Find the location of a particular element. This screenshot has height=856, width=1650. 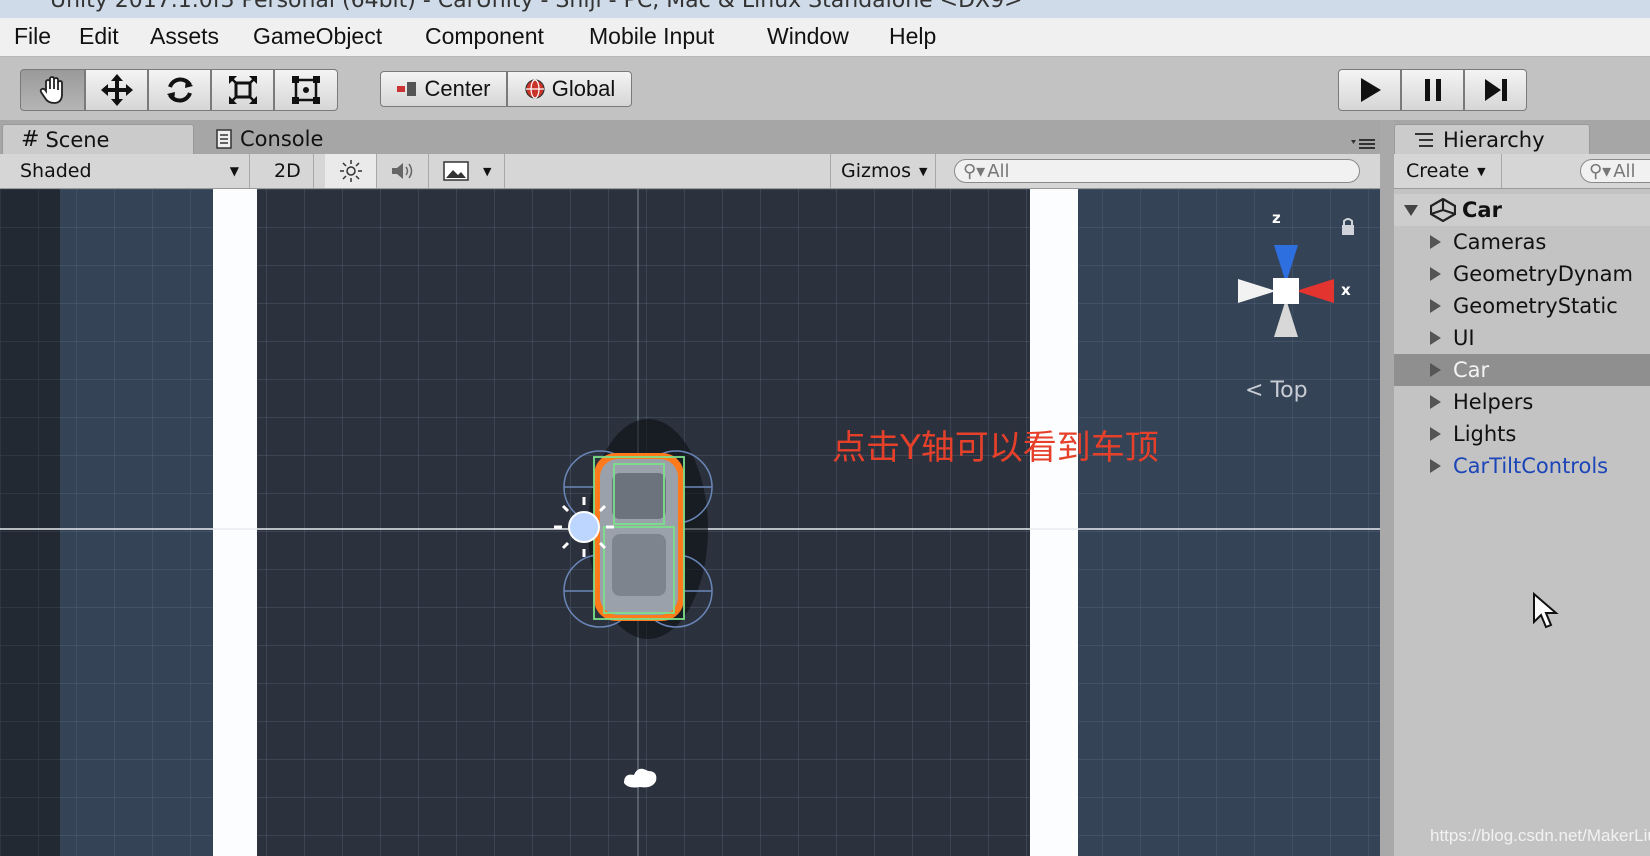

tab-hierarchy: Hierarchy is located at coordinates (1492, 139).